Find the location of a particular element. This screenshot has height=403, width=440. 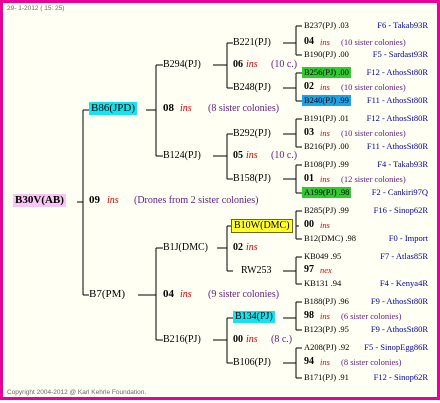

gen4-label: B237(PJ) .03 is located at coordinates (326, 25).